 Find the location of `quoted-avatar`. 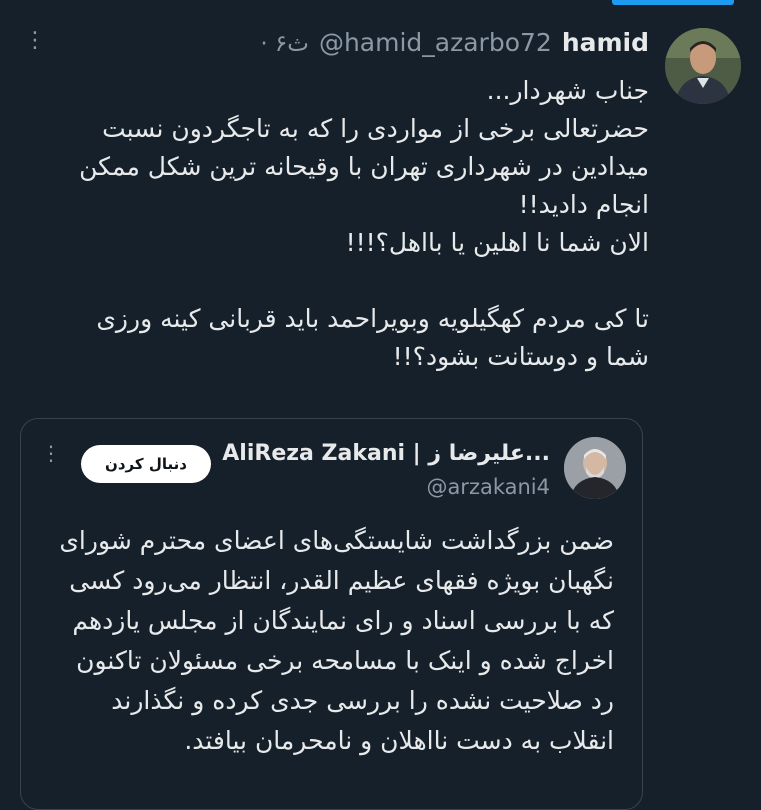

quoted-avatar is located at coordinates (595, 468).